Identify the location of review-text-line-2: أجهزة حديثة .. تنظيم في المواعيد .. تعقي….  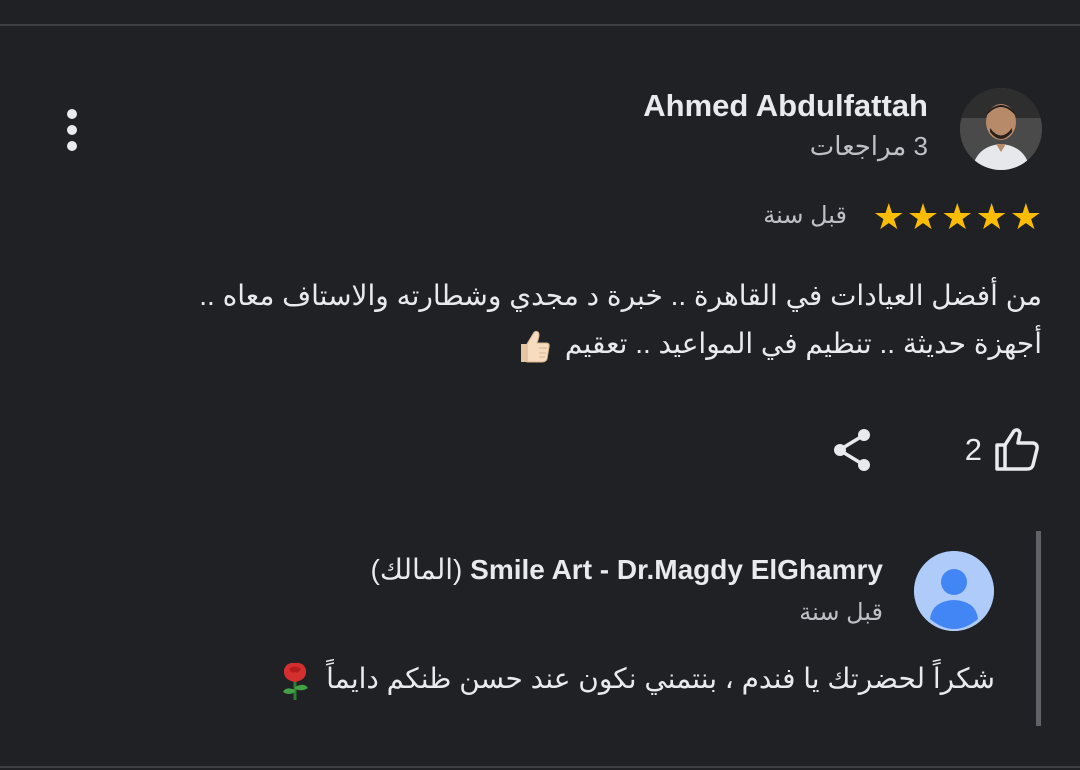
(562, 344).